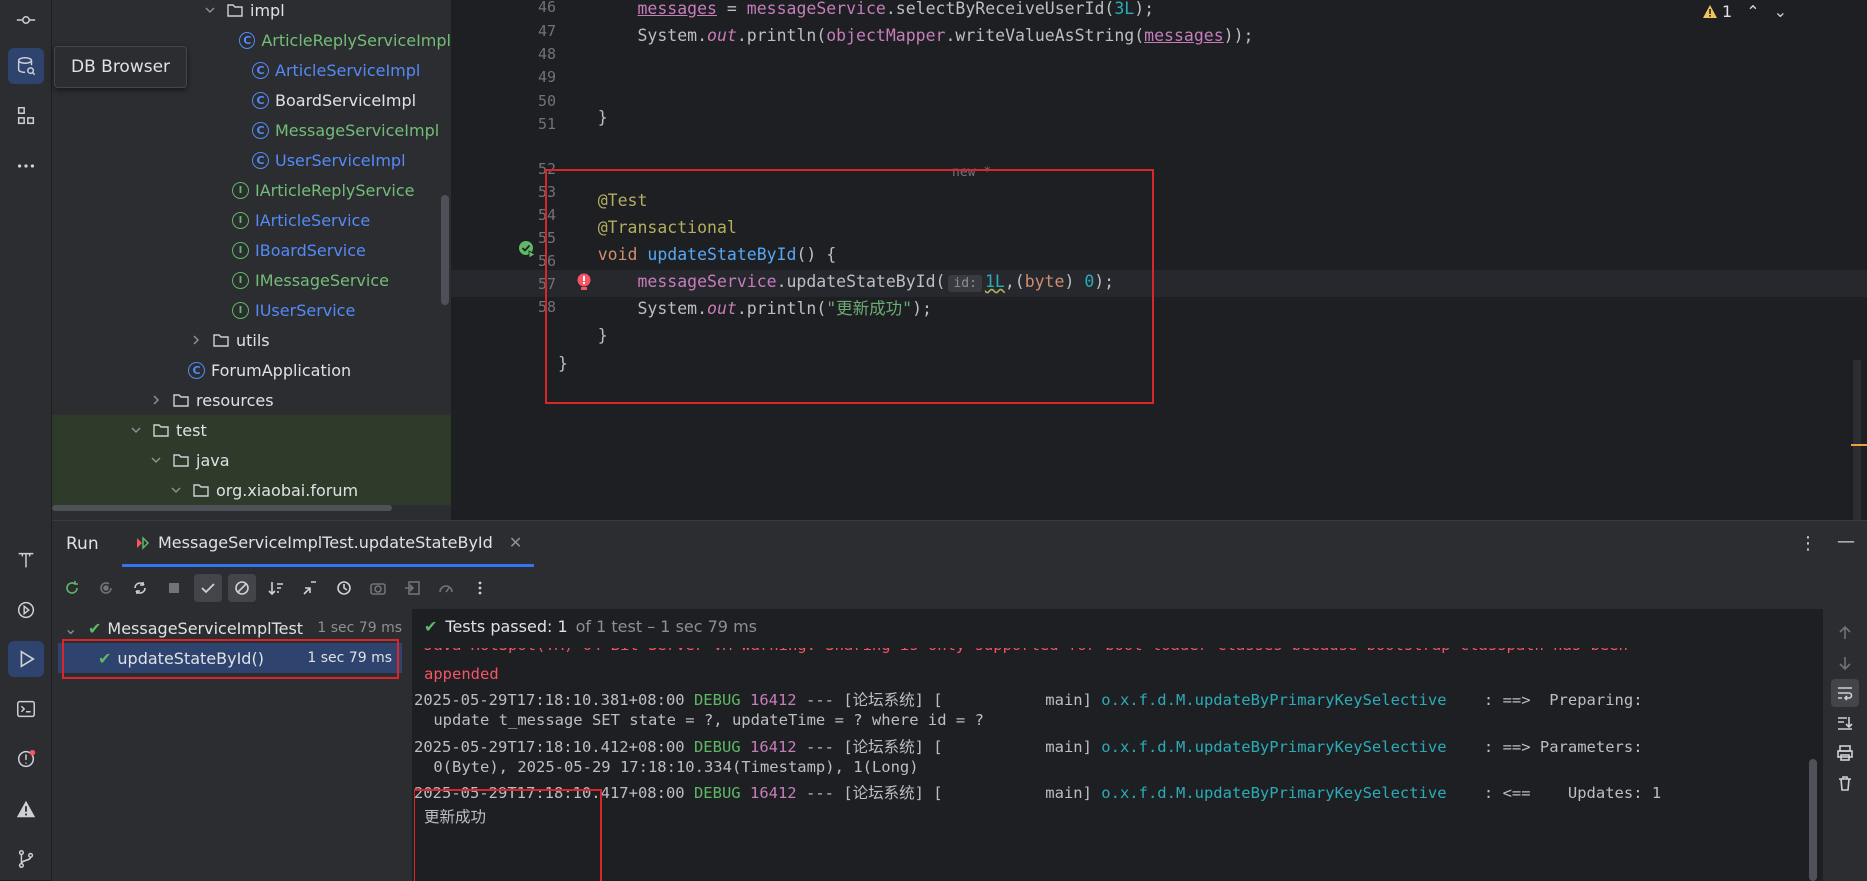 The height and width of the screenshot is (881, 1867). I want to click on println: .println(, so click(781, 35).